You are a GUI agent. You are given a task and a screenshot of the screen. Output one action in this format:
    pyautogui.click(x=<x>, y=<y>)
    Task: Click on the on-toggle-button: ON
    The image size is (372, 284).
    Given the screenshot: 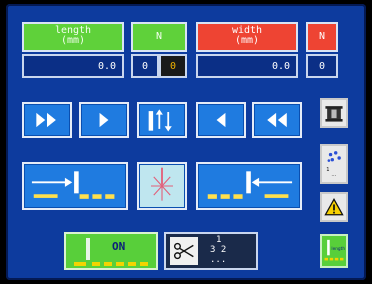 What is the action you would take?
    pyautogui.click(x=111, y=251)
    